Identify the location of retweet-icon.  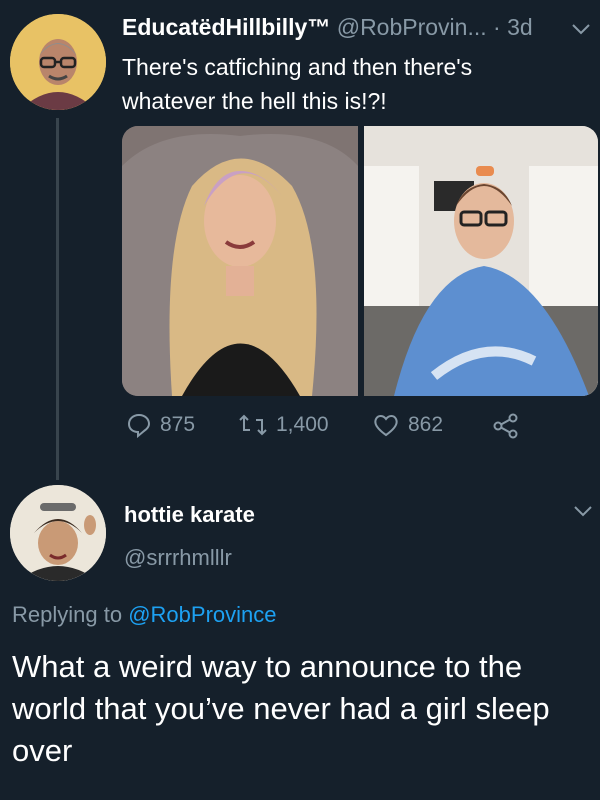
(253, 425).